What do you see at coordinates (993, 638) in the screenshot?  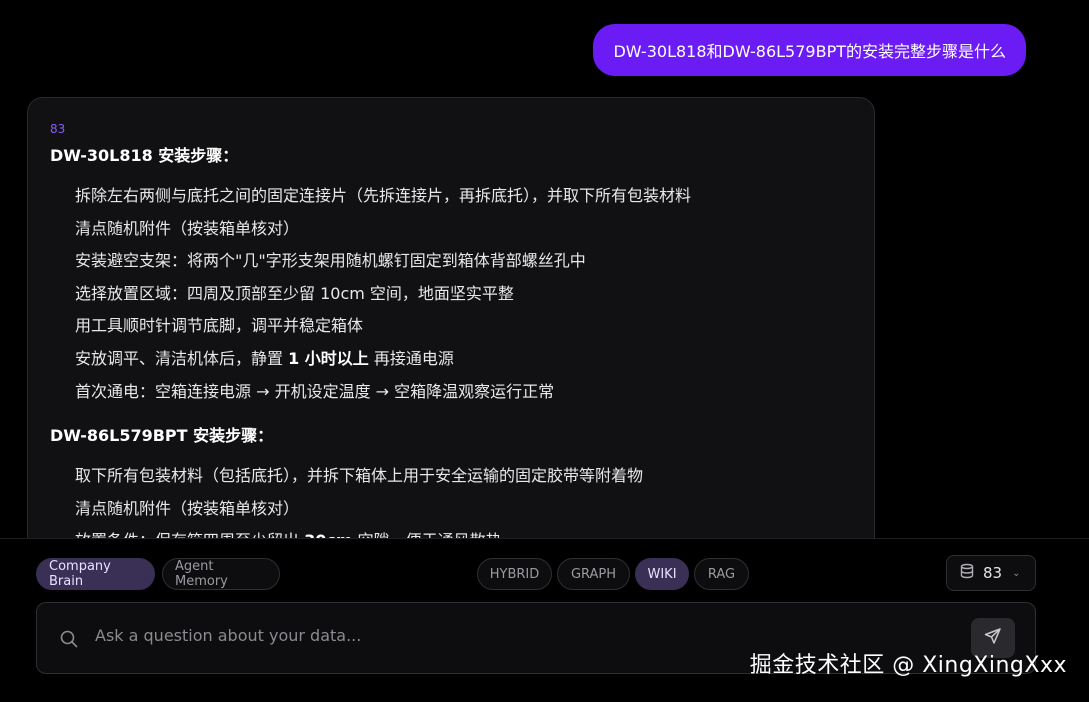 I see `send-icon` at bounding box center [993, 638].